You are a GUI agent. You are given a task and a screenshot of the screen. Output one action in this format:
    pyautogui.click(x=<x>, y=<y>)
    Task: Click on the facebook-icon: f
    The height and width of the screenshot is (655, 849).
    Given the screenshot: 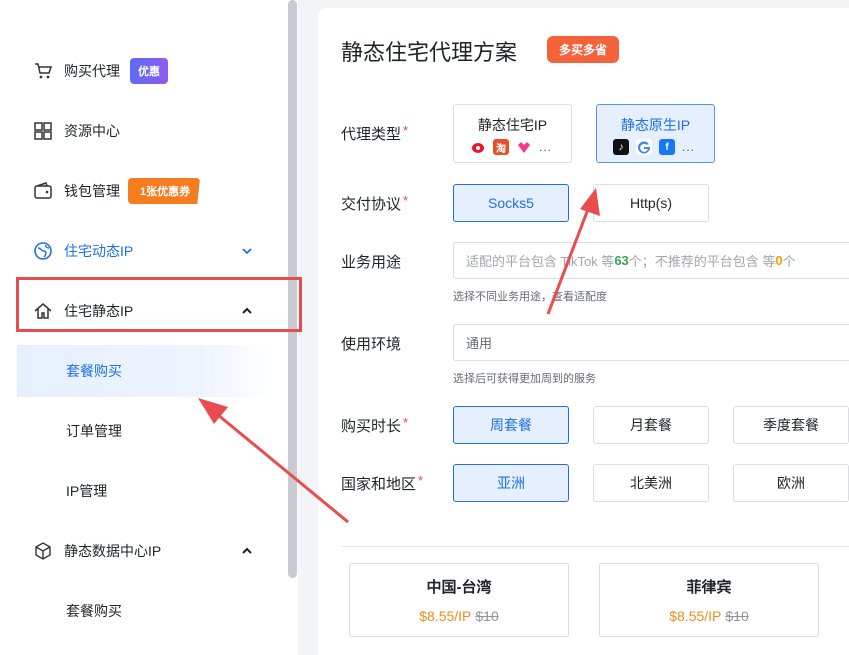 What is the action you would take?
    pyautogui.click(x=667, y=147)
    